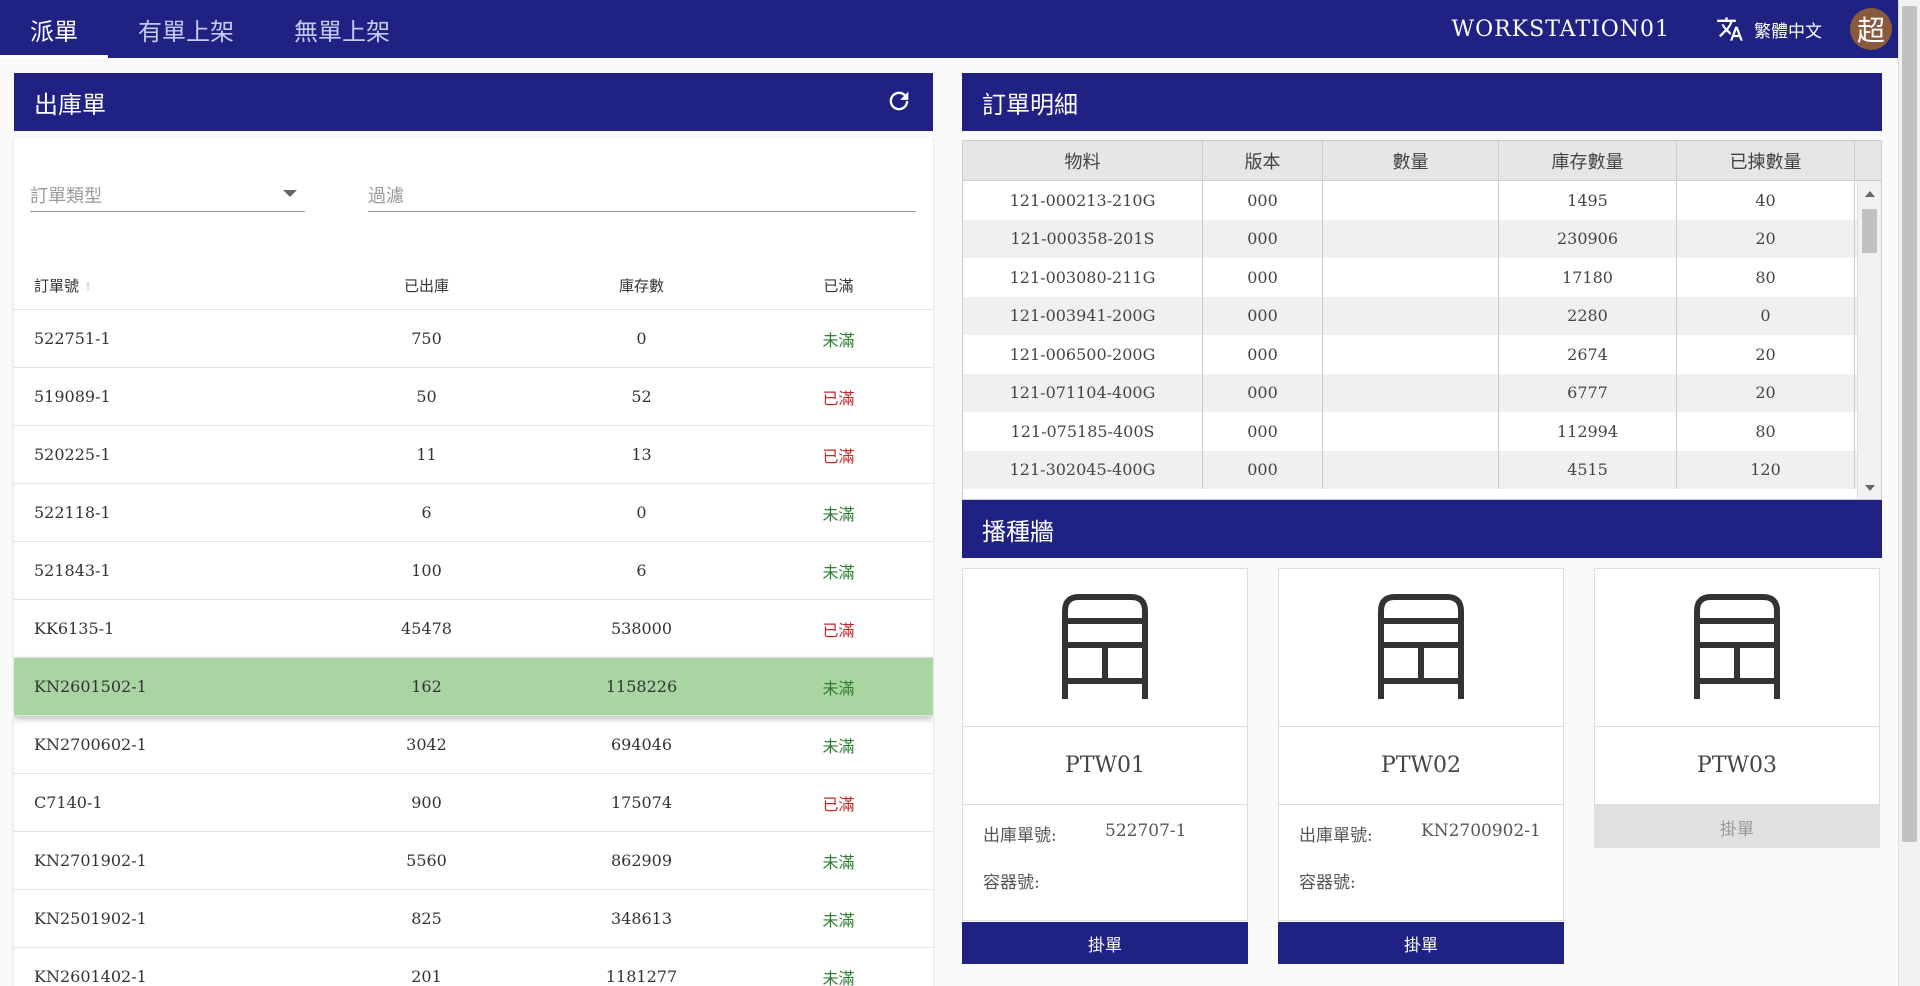  Describe the element at coordinates (164, 285) in the screenshot. I see `col-header-order: 訂單號 ↑` at that location.